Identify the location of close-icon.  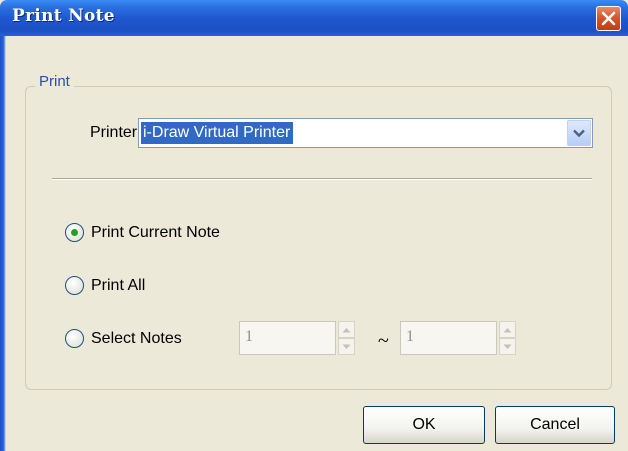
(608, 18).